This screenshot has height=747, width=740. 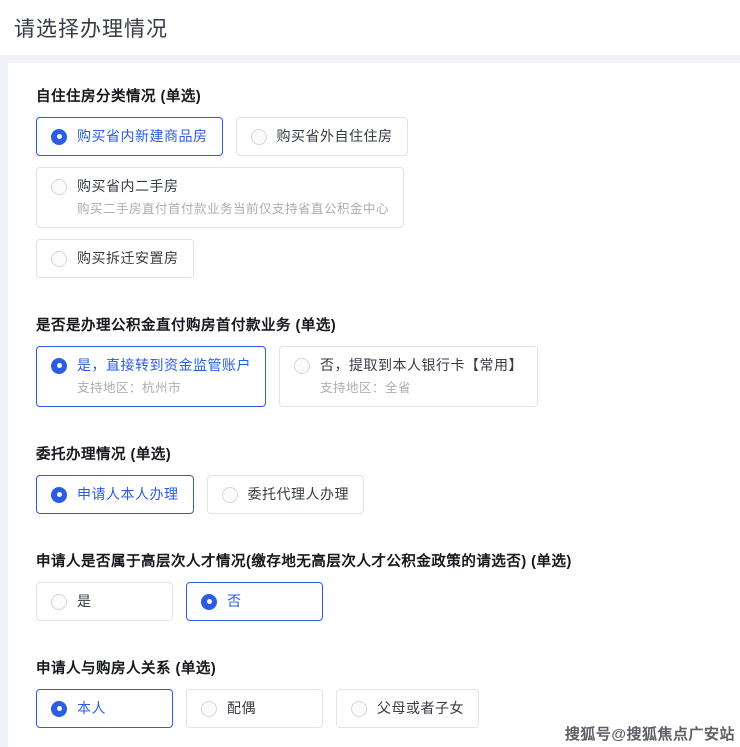 What do you see at coordinates (128, 258) in the screenshot?
I see `option-label: 购买拆迁安置房` at bounding box center [128, 258].